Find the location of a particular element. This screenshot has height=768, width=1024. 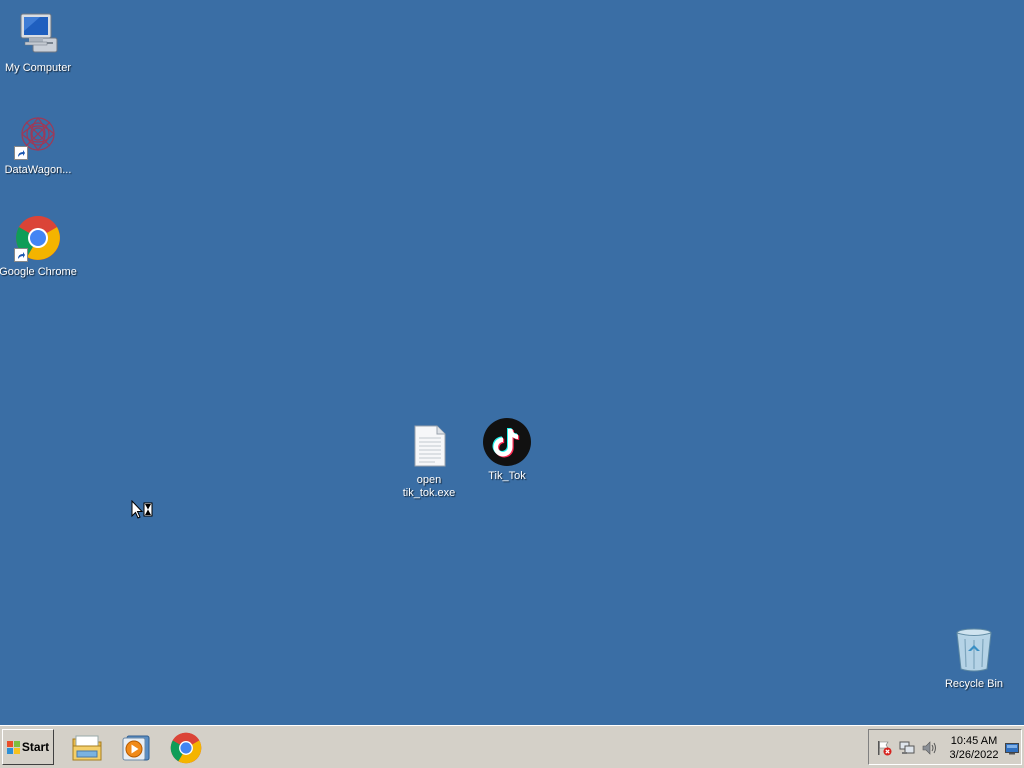

clock-time: 10:45 AM is located at coordinates (974, 741).